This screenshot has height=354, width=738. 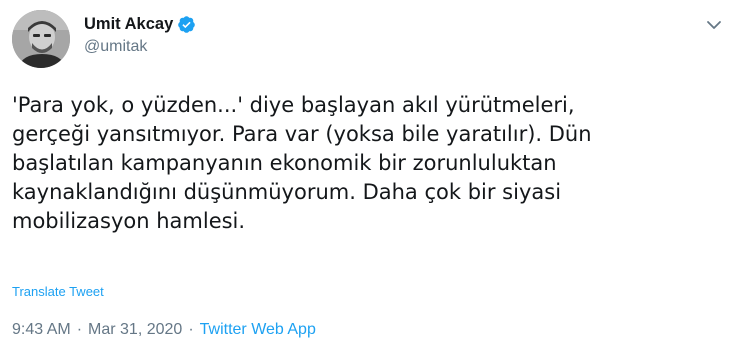 What do you see at coordinates (41, 329) in the screenshot?
I see `tweet-time: 9:43 AM` at bounding box center [41, 329].